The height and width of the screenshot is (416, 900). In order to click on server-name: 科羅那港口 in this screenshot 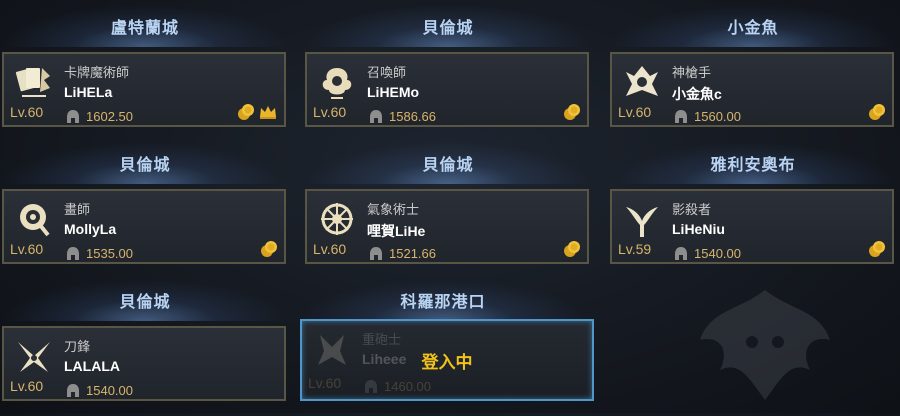, I will do `click(443, 300)`.